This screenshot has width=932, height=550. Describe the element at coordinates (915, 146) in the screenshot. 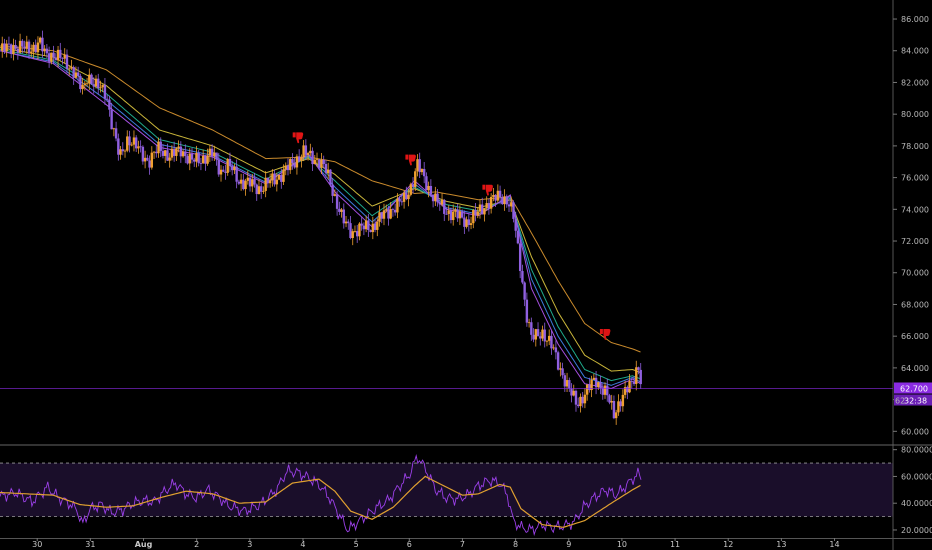

I see `y-tick-label: 78.000` at that location.